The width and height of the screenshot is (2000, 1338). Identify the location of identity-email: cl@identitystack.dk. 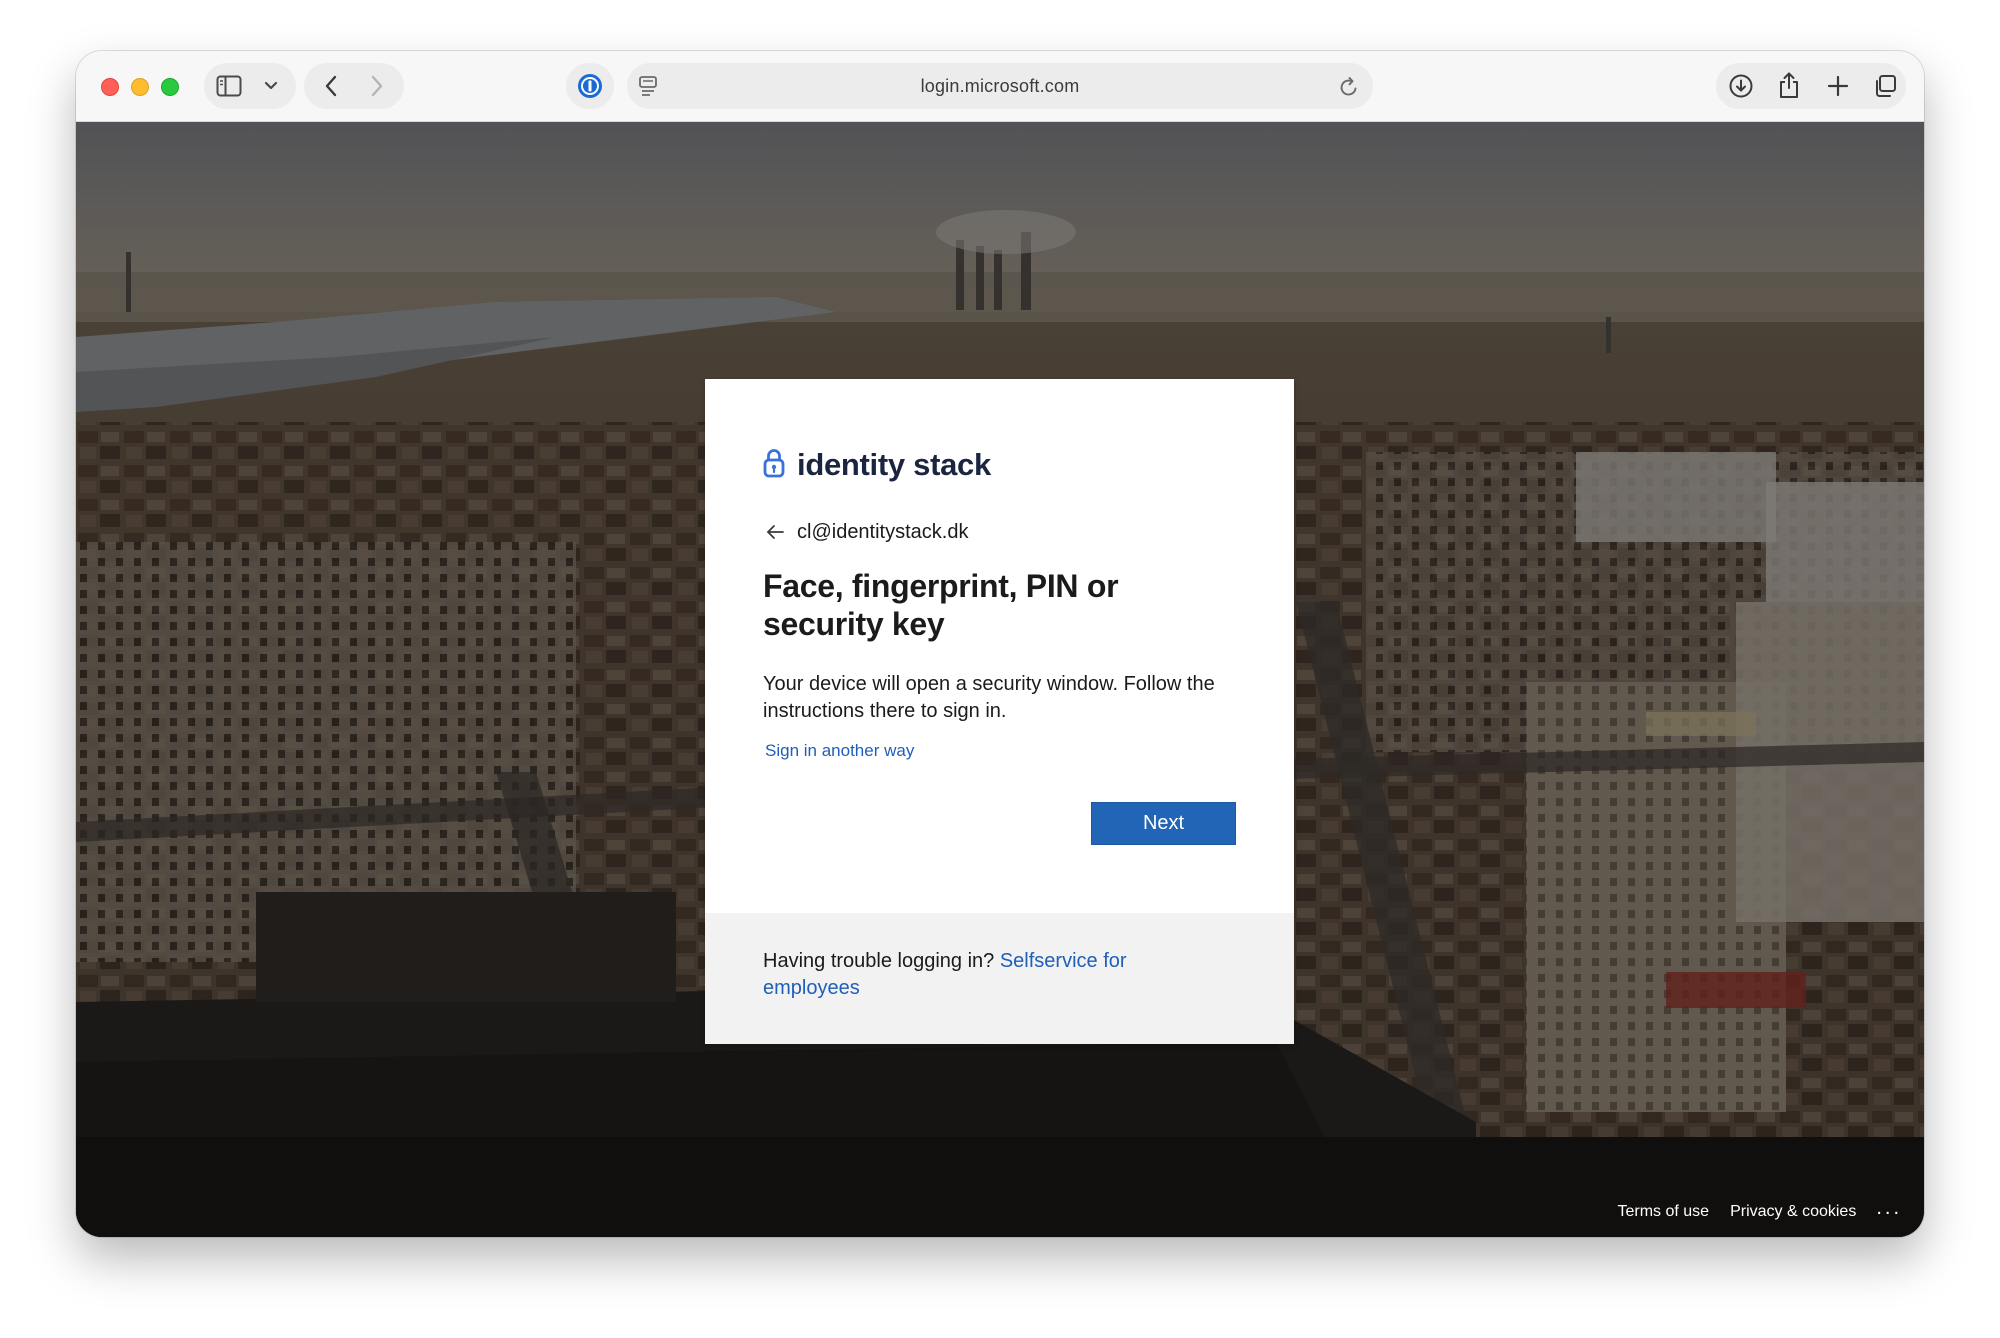
(883, 531).